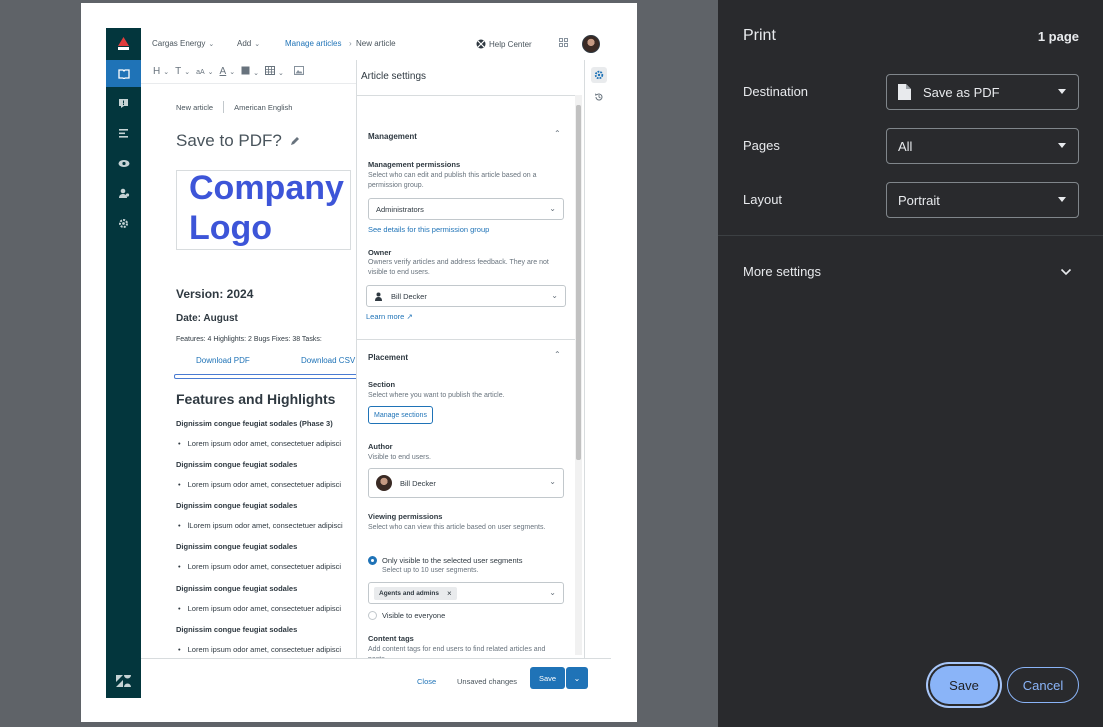 The height and width of the screenshot is (727, 1103). I want to click on table-icon: ⌄, so click(274, 71).